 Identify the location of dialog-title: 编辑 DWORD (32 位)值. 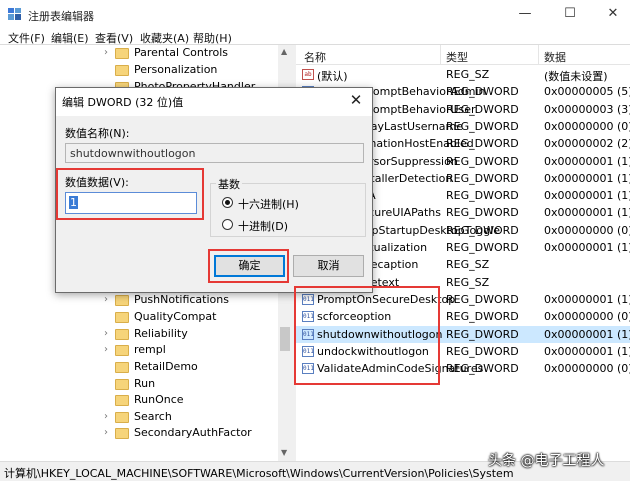
(123, 102).